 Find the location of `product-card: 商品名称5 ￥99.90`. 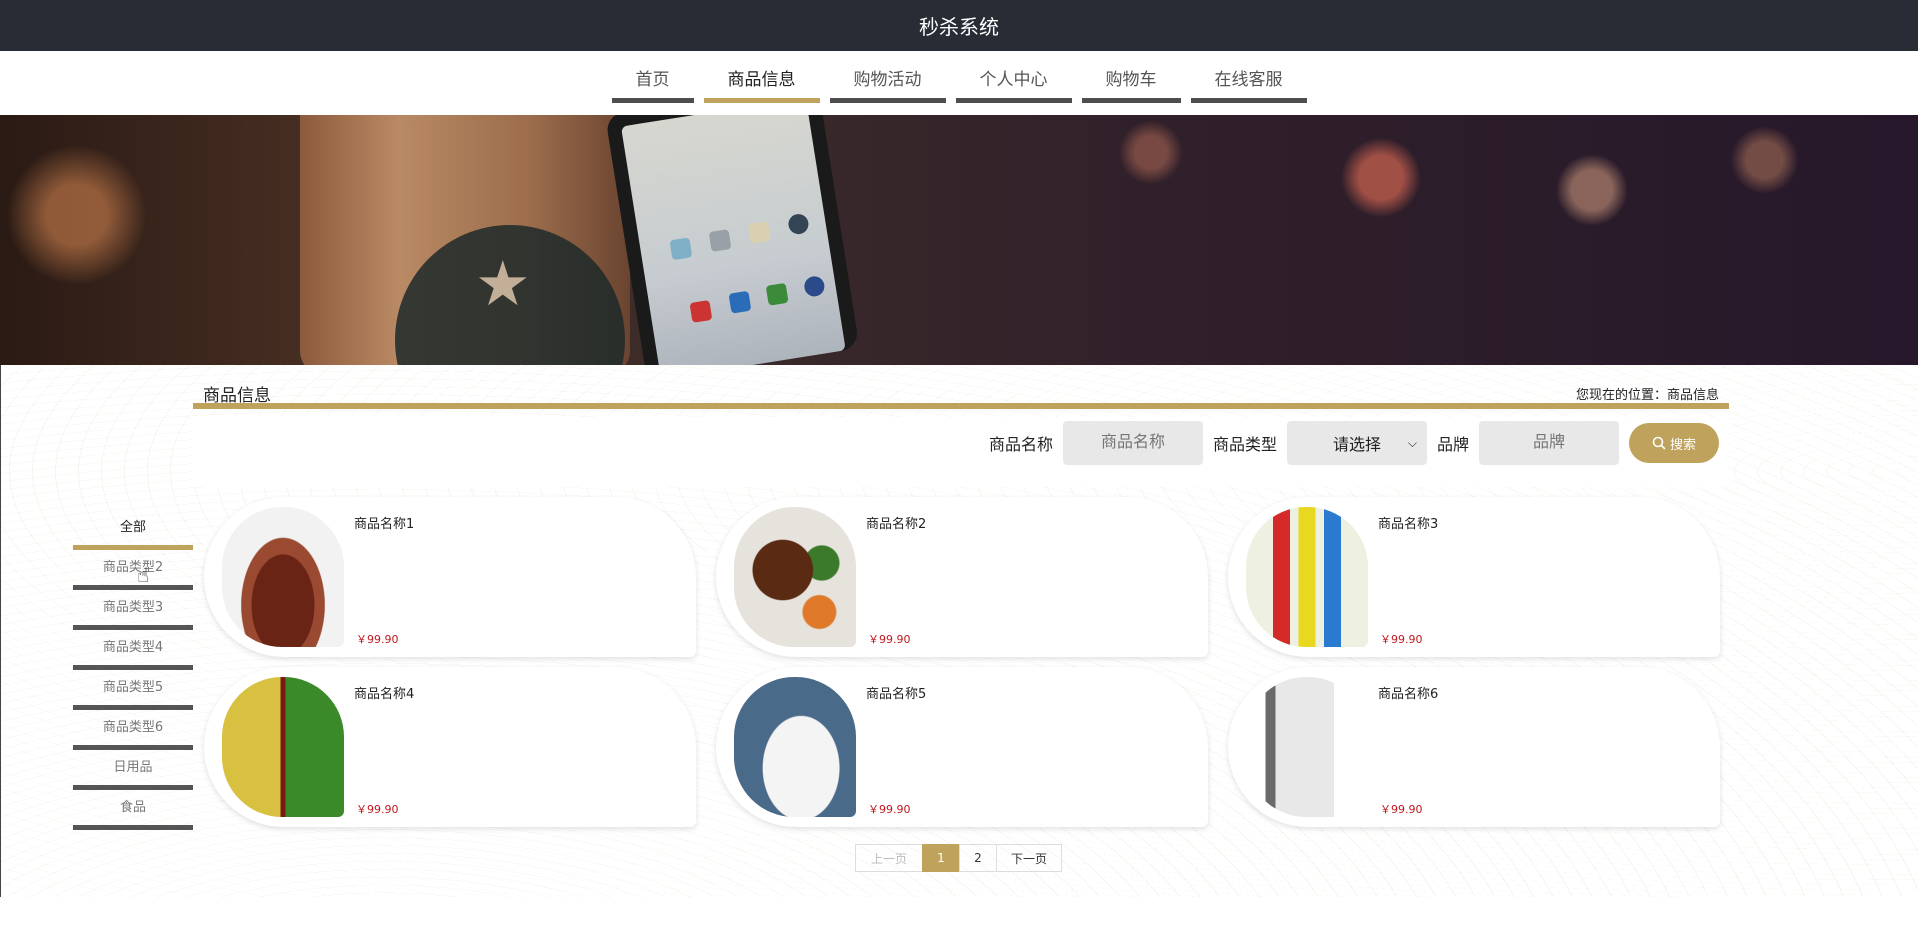

product-card: 商品名称5 ￥99.90 is located at coordinates (962, 747).